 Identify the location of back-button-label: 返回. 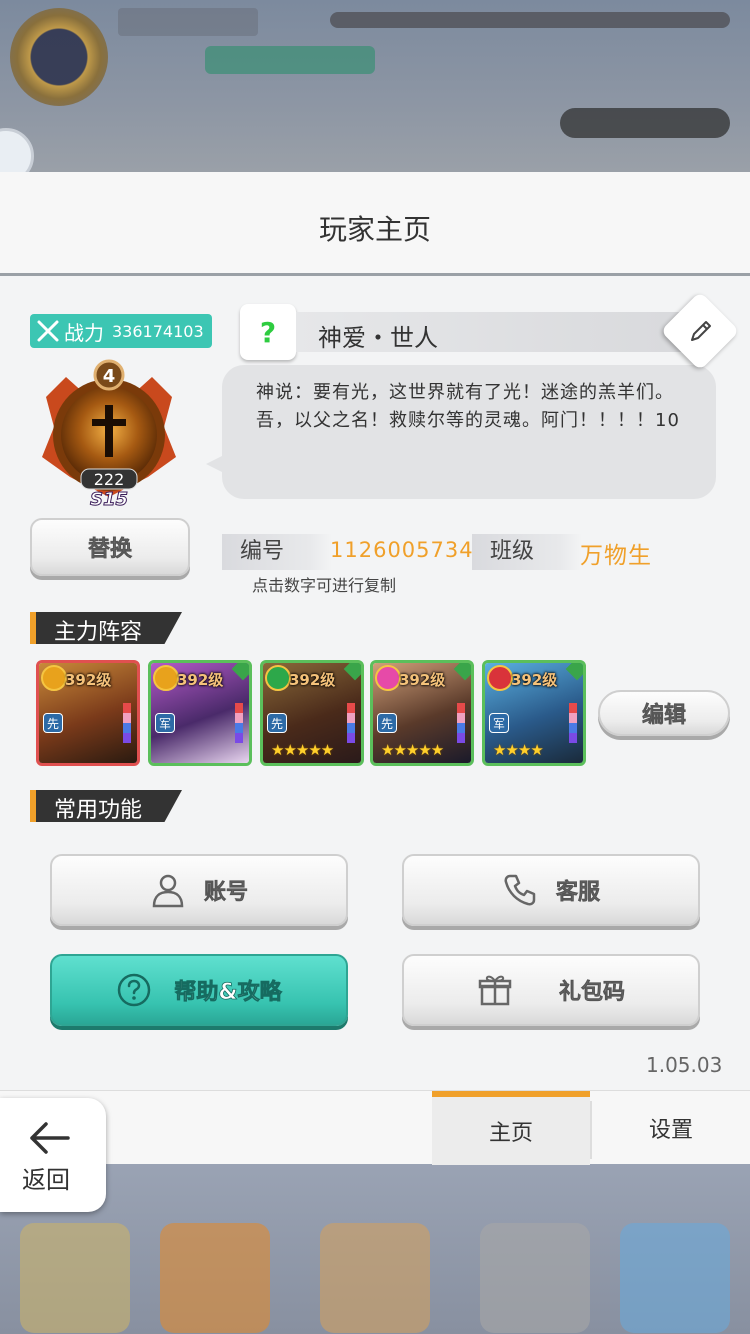
(46, 1180).